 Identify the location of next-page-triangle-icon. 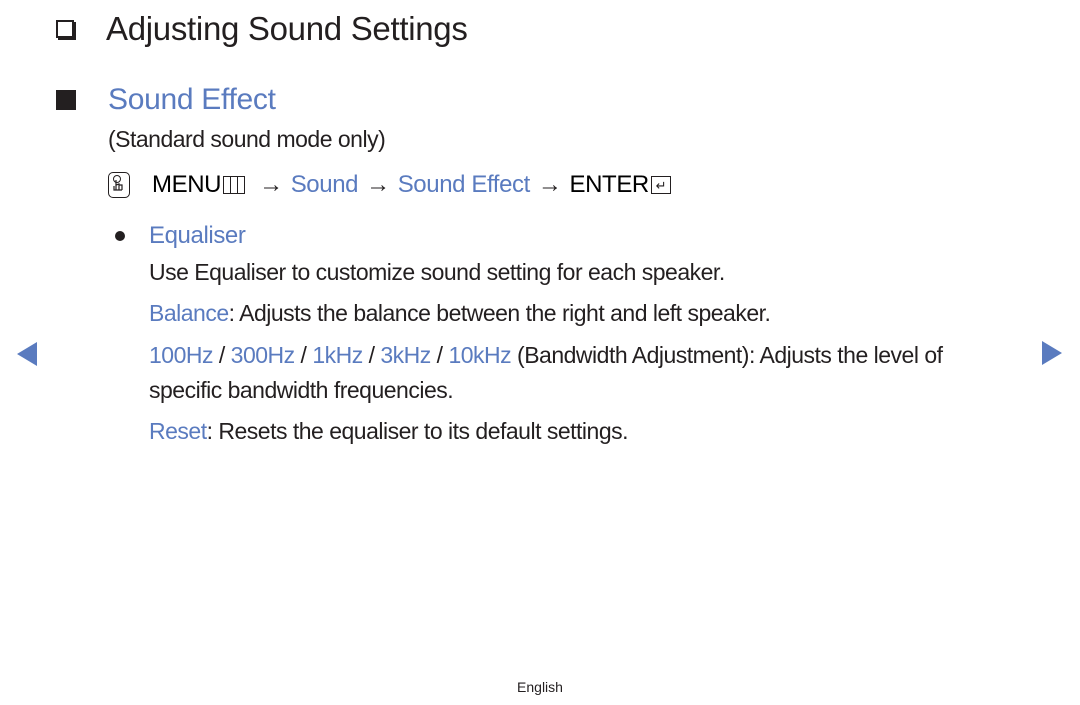
(1052, 353).